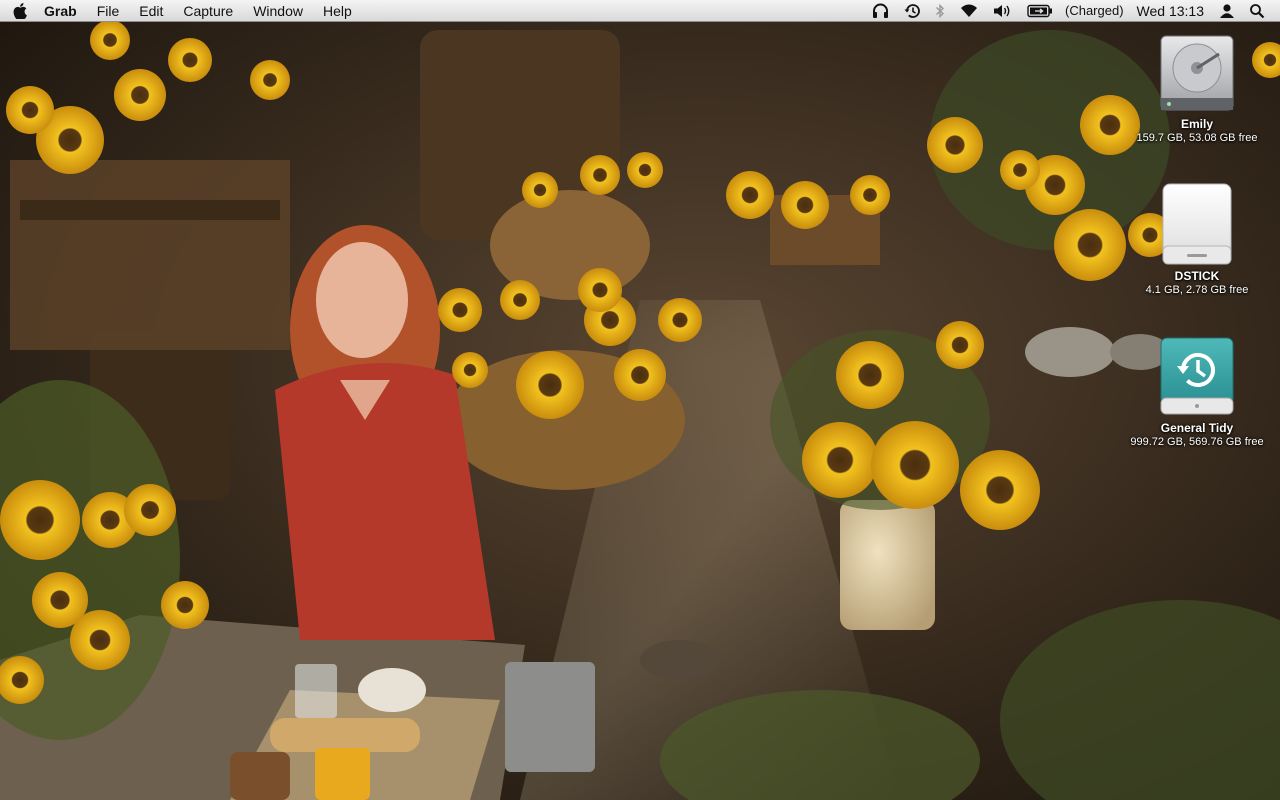  What do you see at coordinates (912, 11) in the screenshot?
I see `time-machine-icon` at bounding box center [912, 11].